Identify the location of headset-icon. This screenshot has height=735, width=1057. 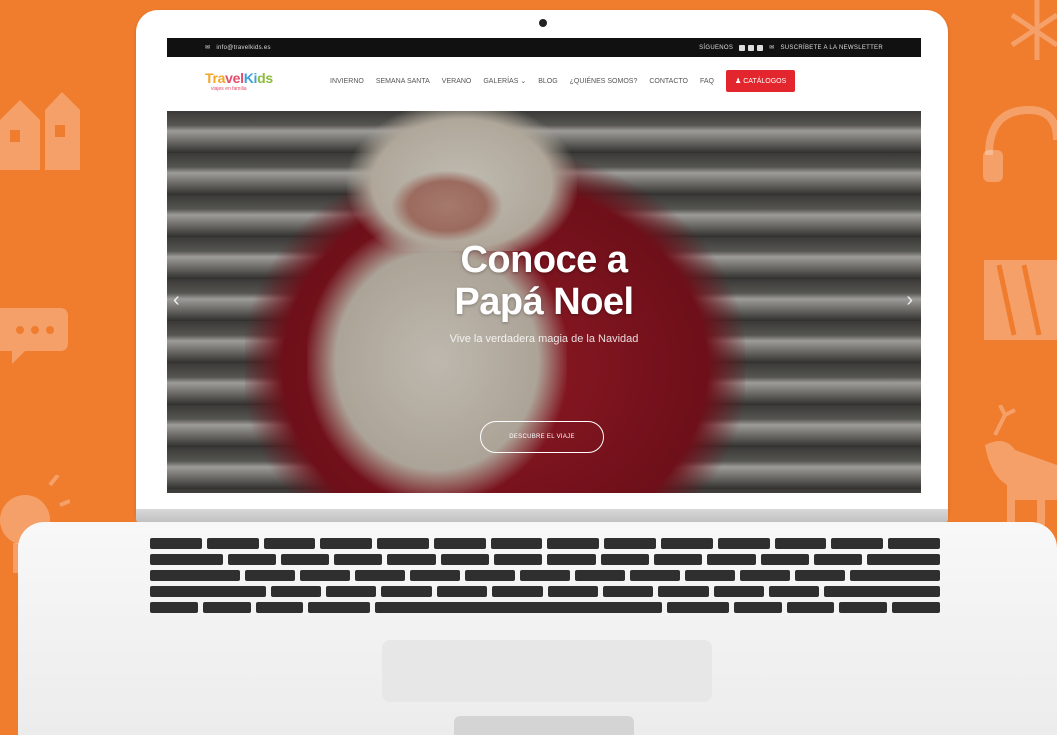
(1020, 143).